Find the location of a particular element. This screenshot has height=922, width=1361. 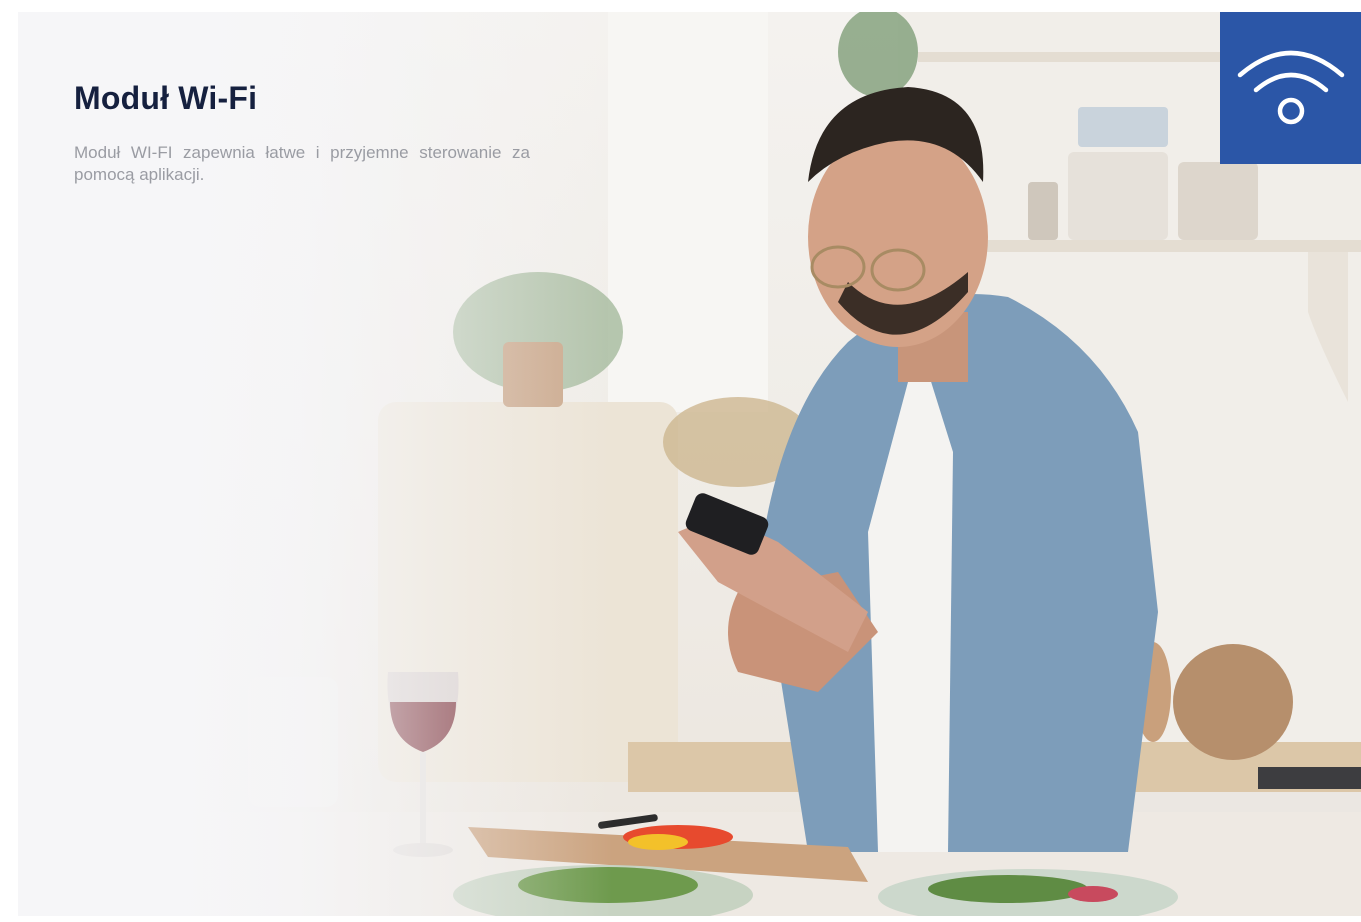

left-margin is located at coordinates (9, 461).